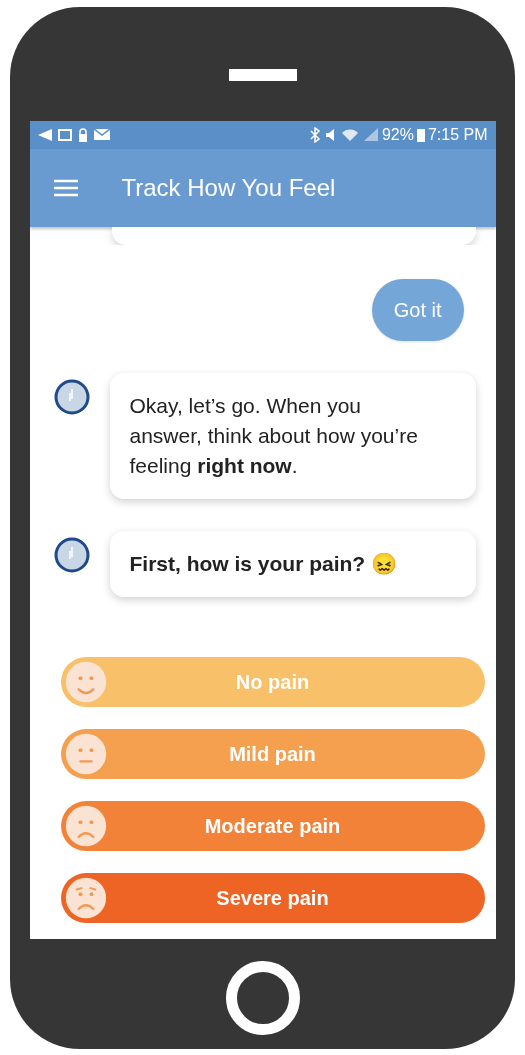 The height and width of the screenshot is (1055, 525). I want to click on reply-chip: Got it, so click(417, 309).